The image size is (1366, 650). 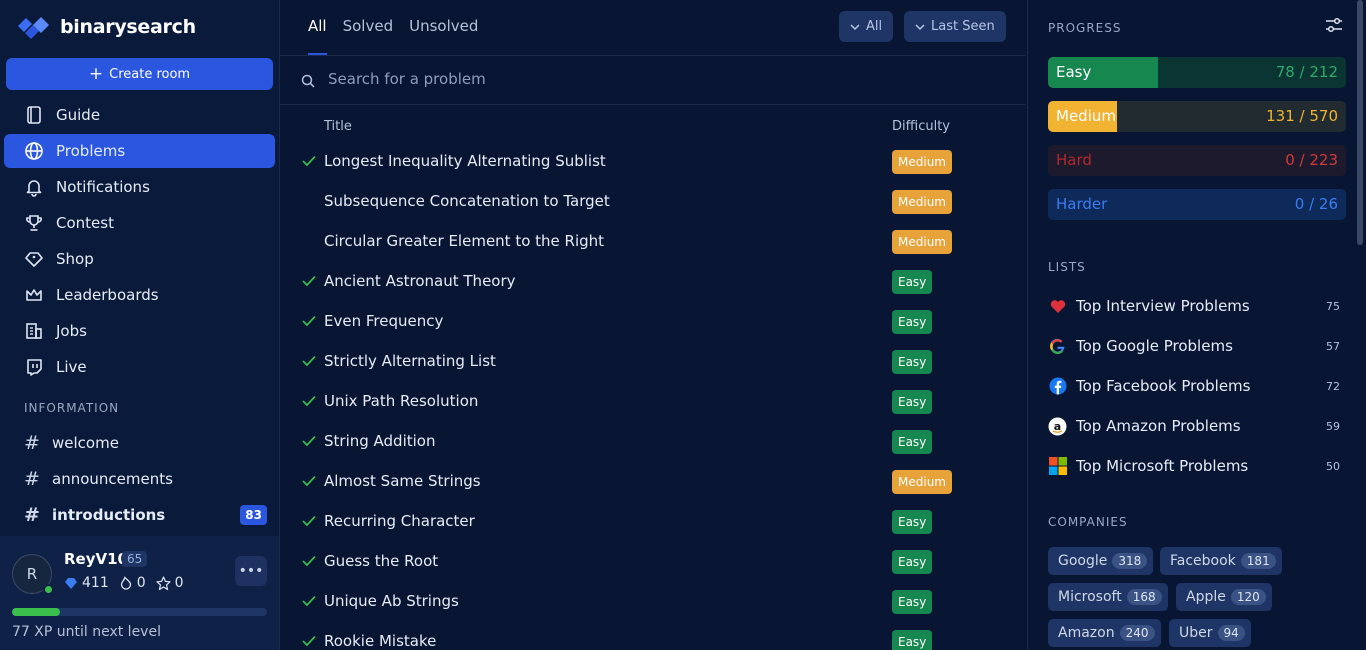 What do you see at coordinates (1221, 561) in the screenshot?
I see `company-facebook: Facebook 181` at bounding box center [1221, 561].